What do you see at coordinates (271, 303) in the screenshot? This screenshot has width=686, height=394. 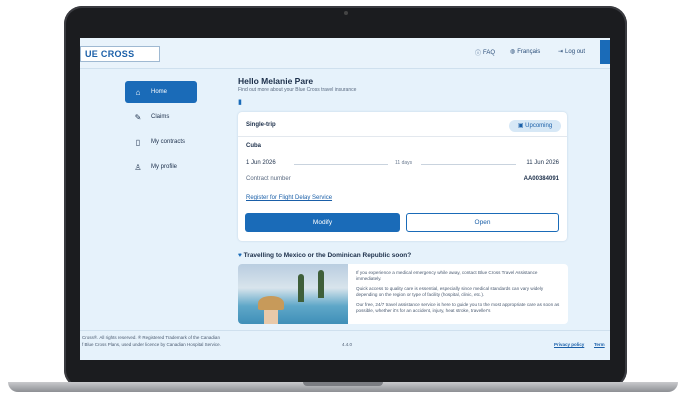 I see `sun-hat` at bounding box center [271, 303].